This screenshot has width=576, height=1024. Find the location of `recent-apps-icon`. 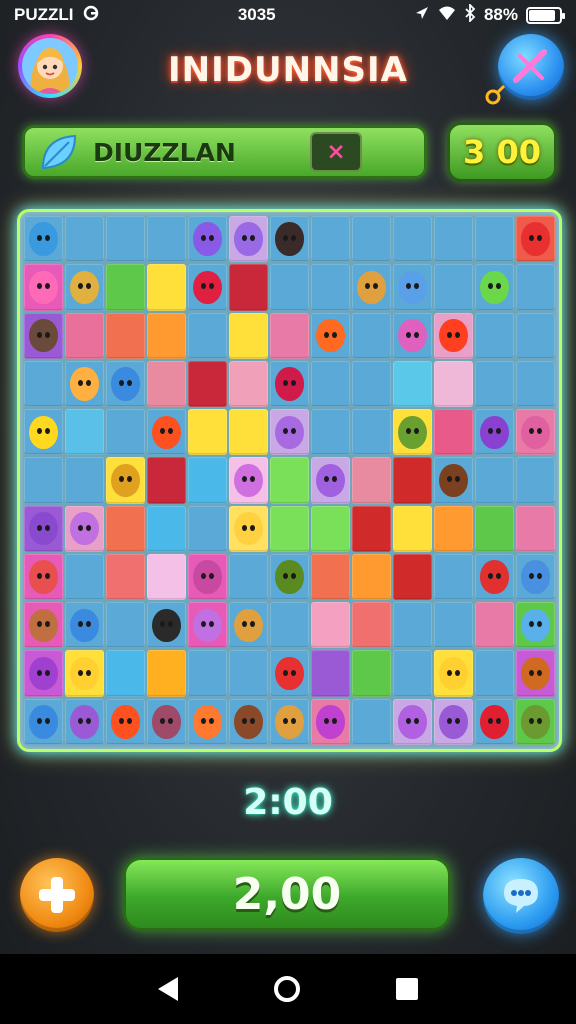

recent-apps-icon is located at coordinates (407, 989).